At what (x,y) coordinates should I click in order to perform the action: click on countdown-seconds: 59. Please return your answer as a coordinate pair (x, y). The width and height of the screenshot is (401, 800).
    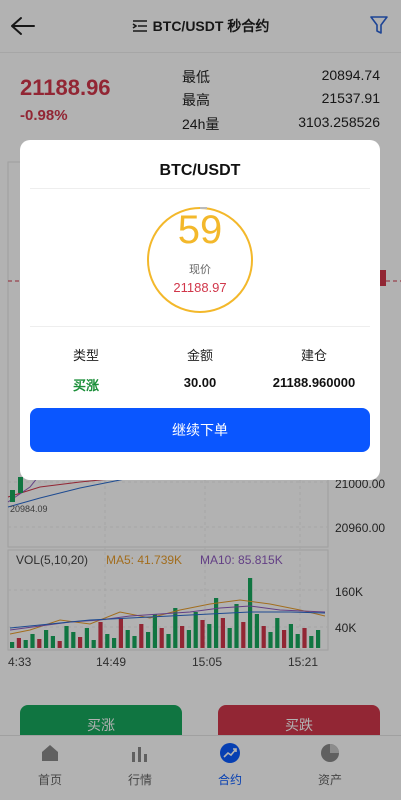
    Looking at the image, I should click on (200, 230).